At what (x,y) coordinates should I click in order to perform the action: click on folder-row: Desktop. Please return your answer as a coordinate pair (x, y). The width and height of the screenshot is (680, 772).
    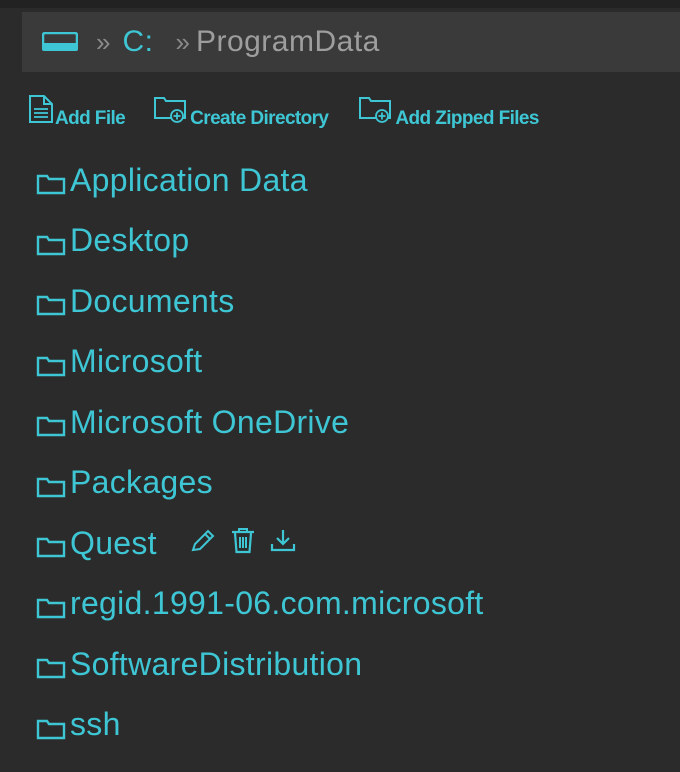
    Looking at the image, I should click on (260, 241).